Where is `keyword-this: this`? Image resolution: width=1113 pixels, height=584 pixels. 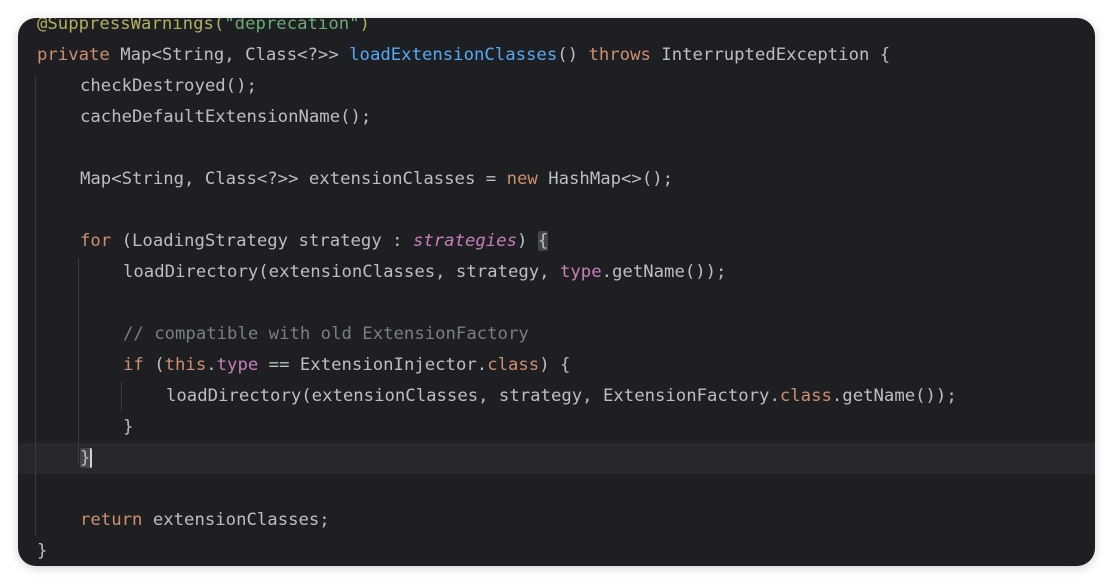
keyword-this: this is located at coordinates (185, 365).